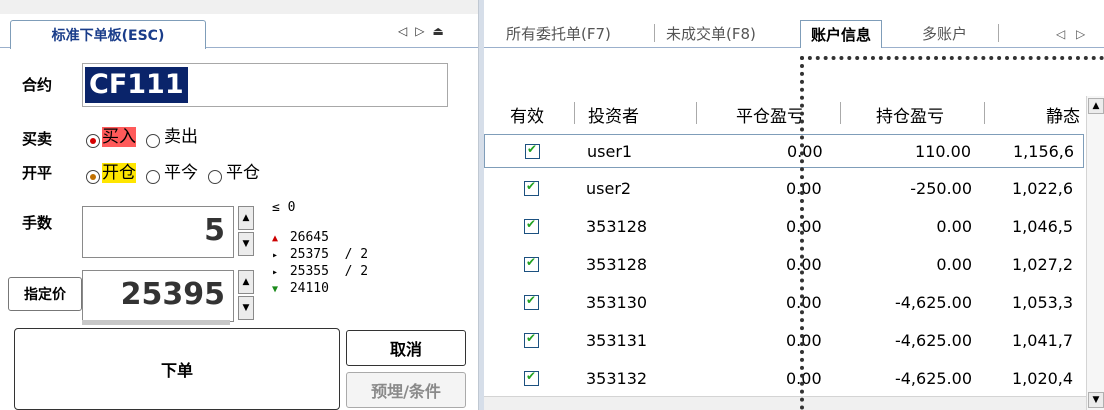 The image size is (1104, 410). Describe the element at coordinates (153, 177) in the screenshot. I see `radio-close-today` at that location.